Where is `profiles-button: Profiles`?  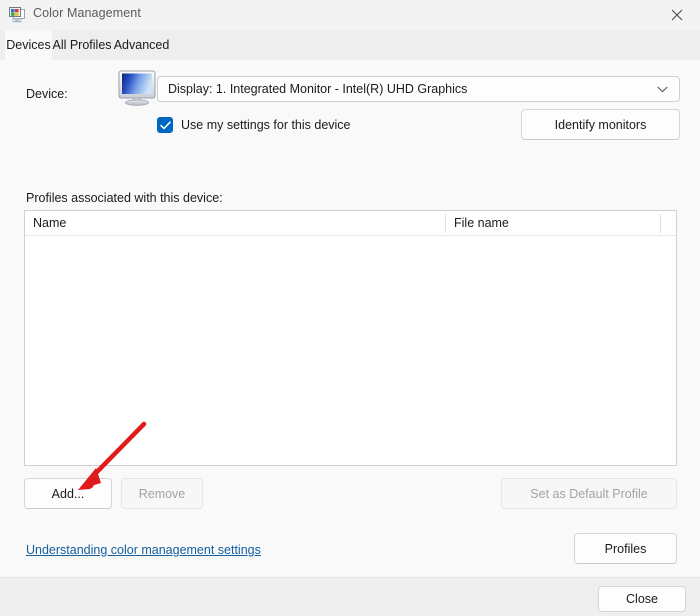 profiles-button: Profiles is located at coordinates (625, 548).